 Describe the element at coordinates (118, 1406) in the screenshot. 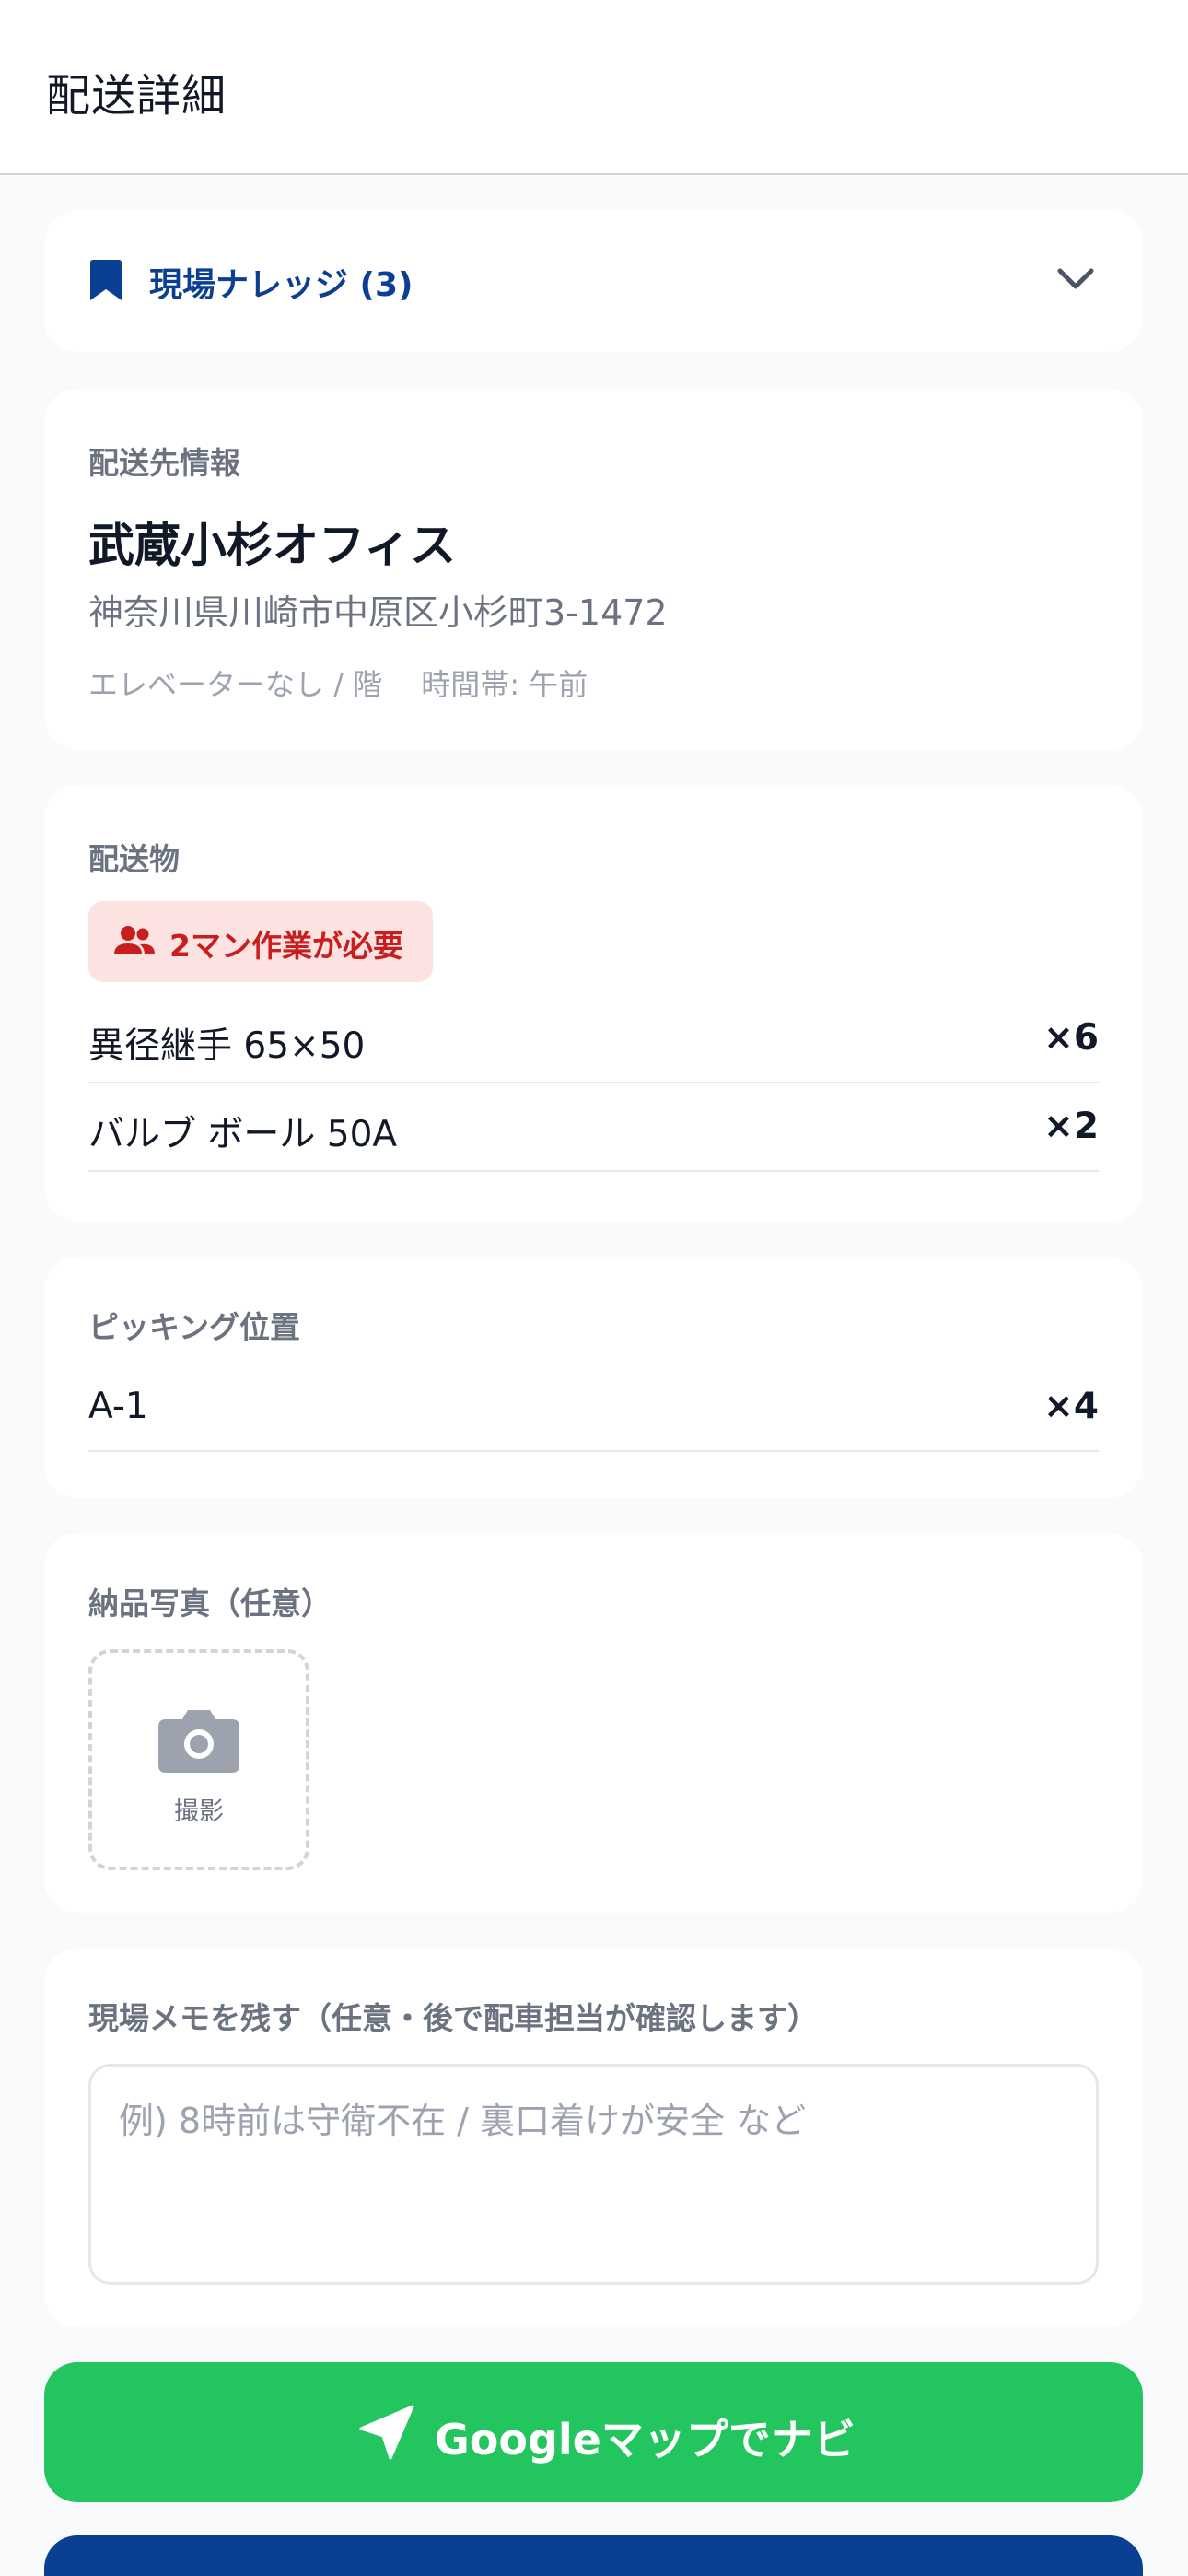

I see `picking-location: A-1` at that location.